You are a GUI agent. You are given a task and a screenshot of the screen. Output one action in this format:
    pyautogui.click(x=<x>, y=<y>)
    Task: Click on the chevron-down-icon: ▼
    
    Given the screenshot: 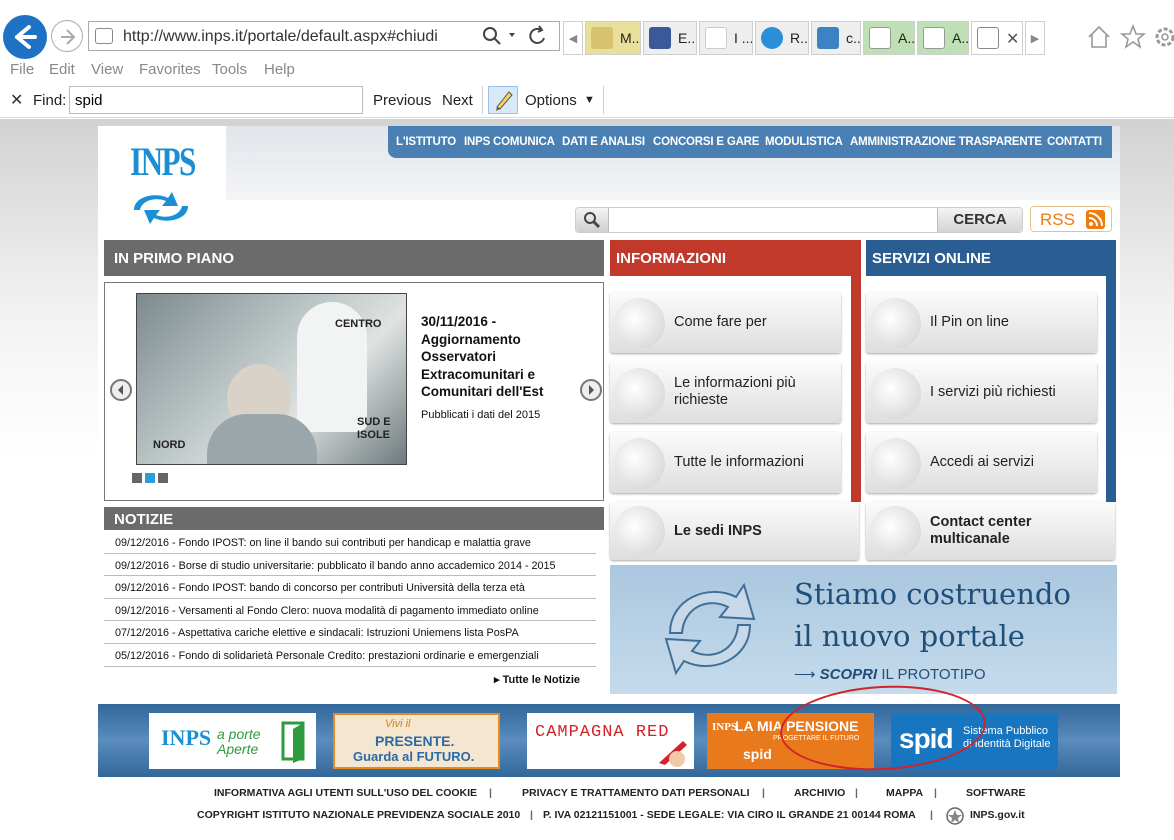 What is the action you would take?
    pyautogui.click(x=589, y=100)
    